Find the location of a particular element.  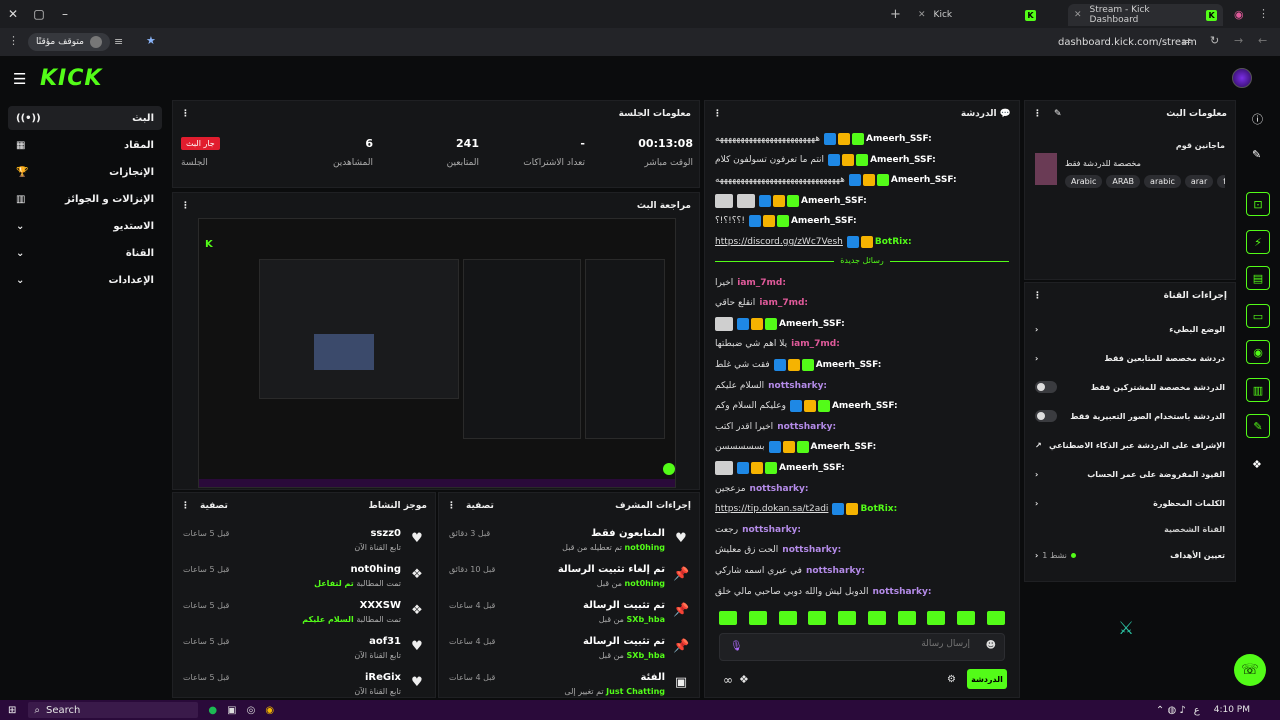

restore-window-icon: ▢ is located at coordinates (39, 14).